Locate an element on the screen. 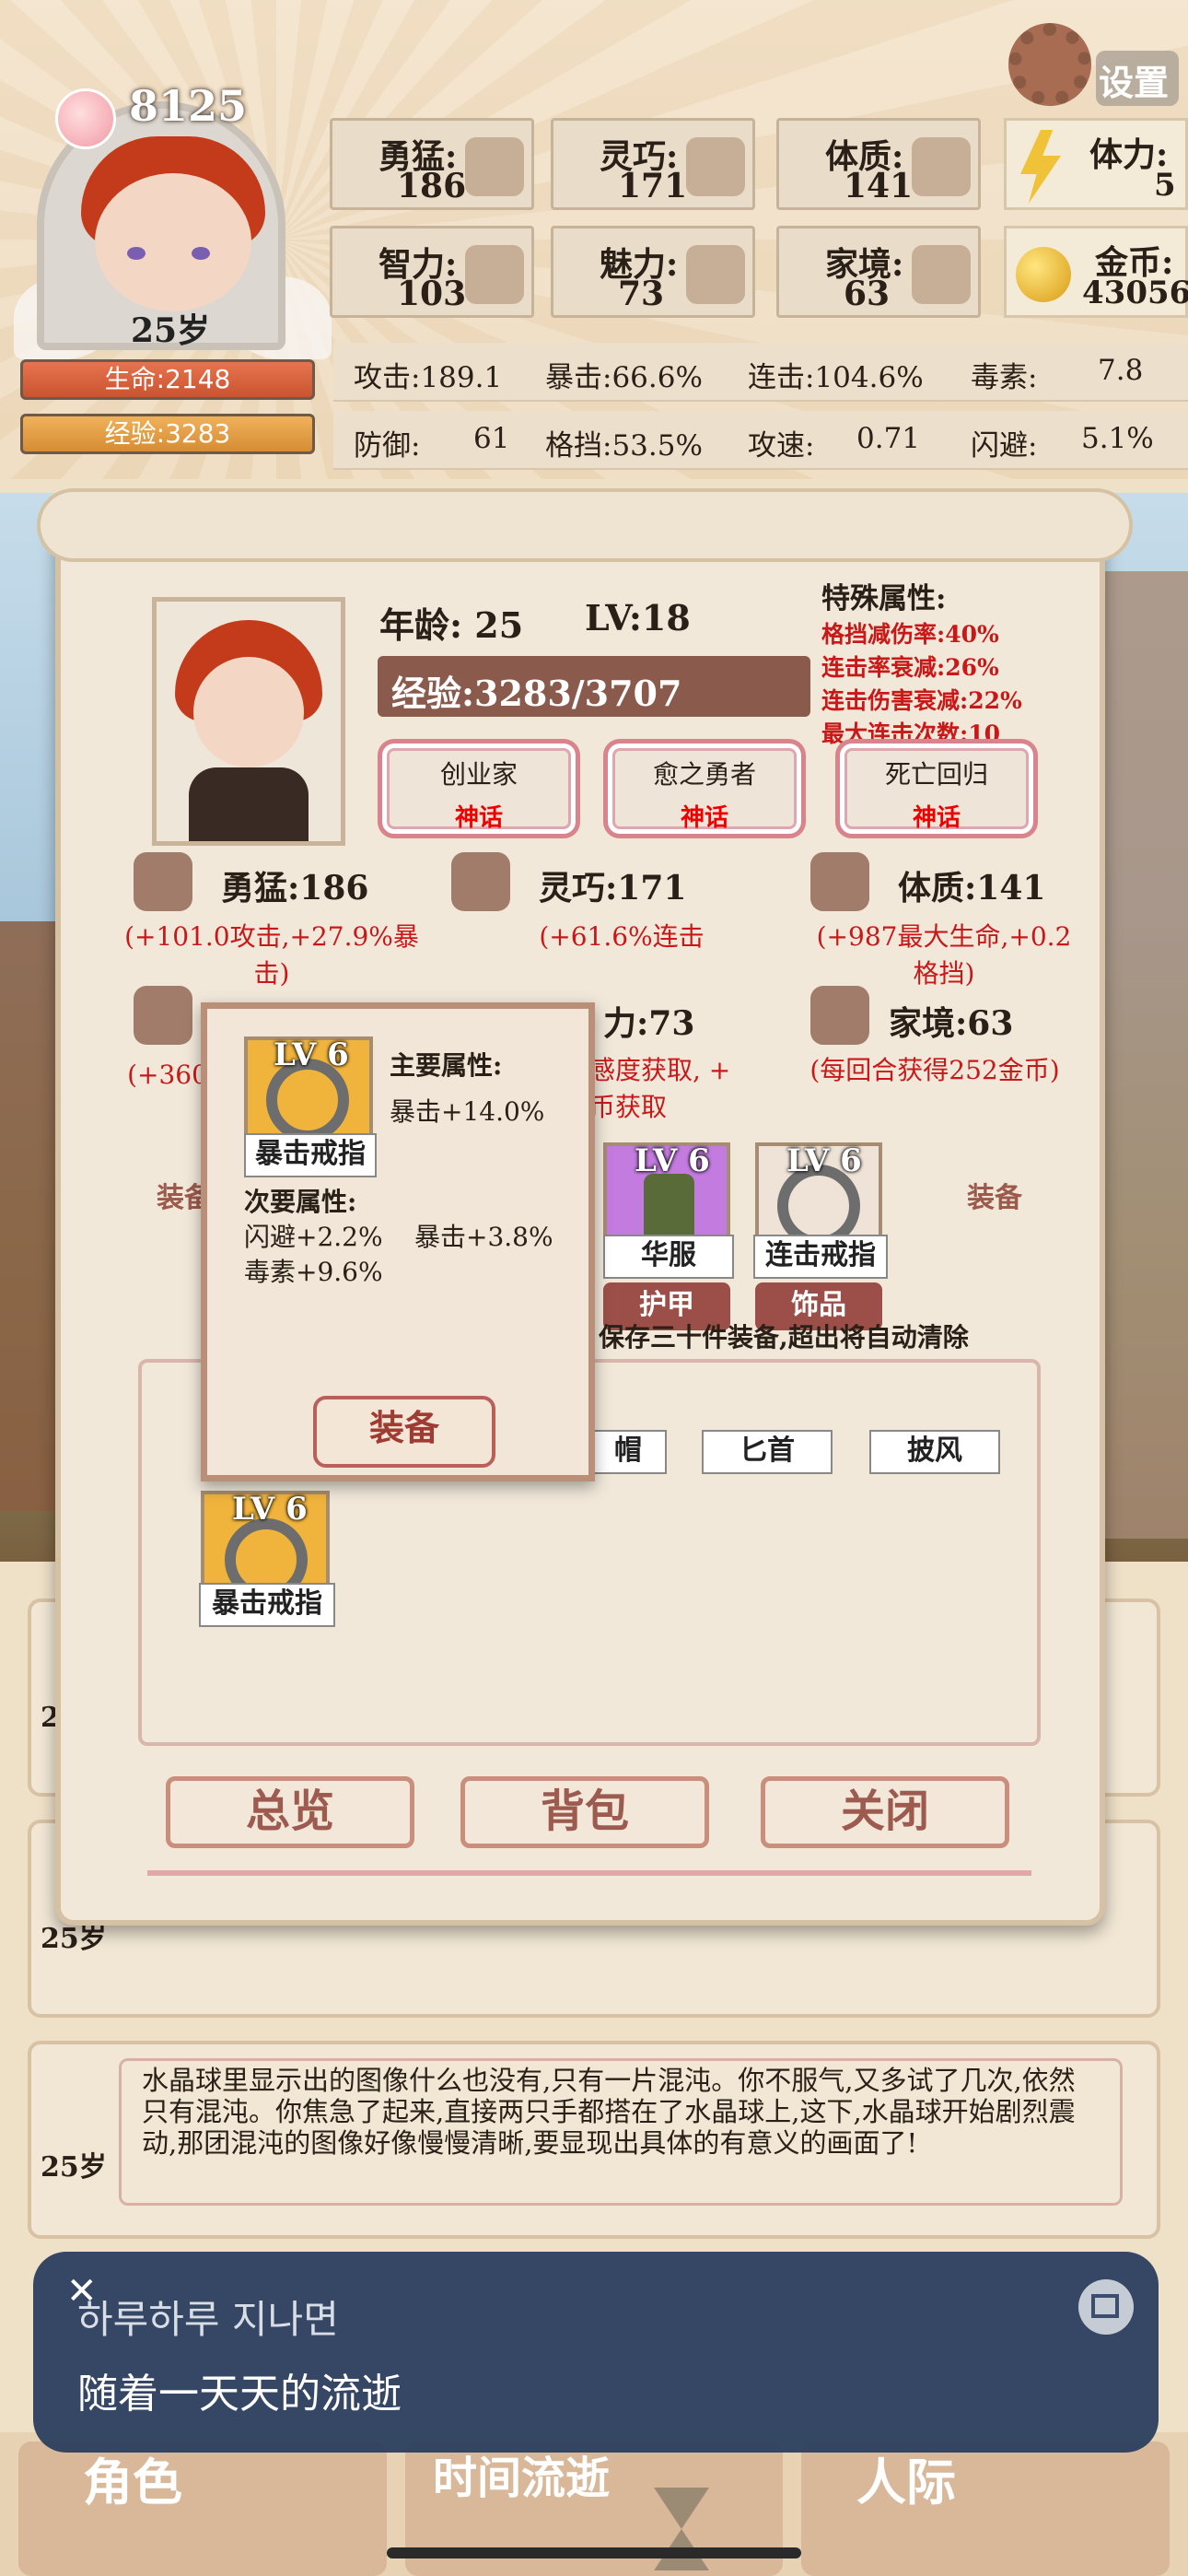 This screenshot has height=2576, width=1188. spirit-orb-value: 8125 is located at coordinates (189, 106).